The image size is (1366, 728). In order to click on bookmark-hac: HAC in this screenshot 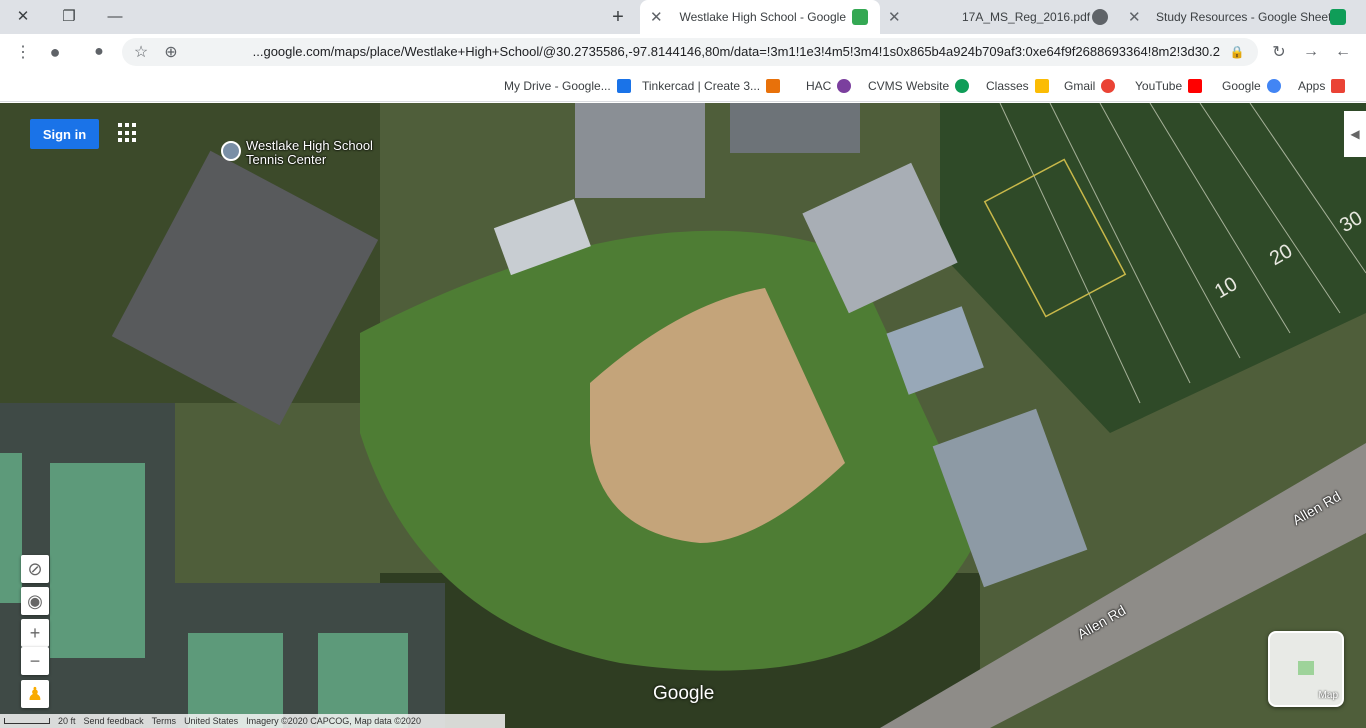, I will do `click(829, 86)`.